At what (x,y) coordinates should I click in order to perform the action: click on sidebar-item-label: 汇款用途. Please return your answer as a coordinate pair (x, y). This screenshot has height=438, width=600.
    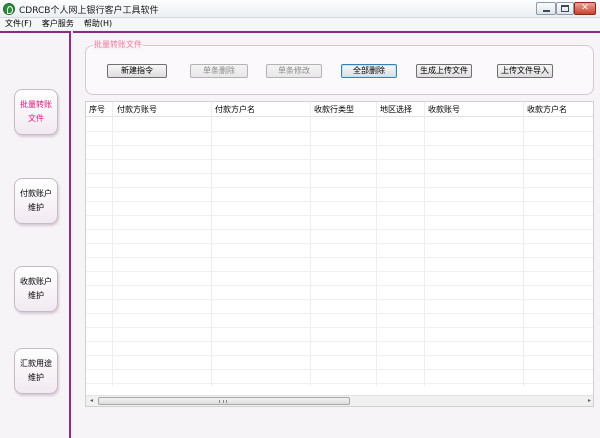
    Looking at the image, I should click on (36, 363).